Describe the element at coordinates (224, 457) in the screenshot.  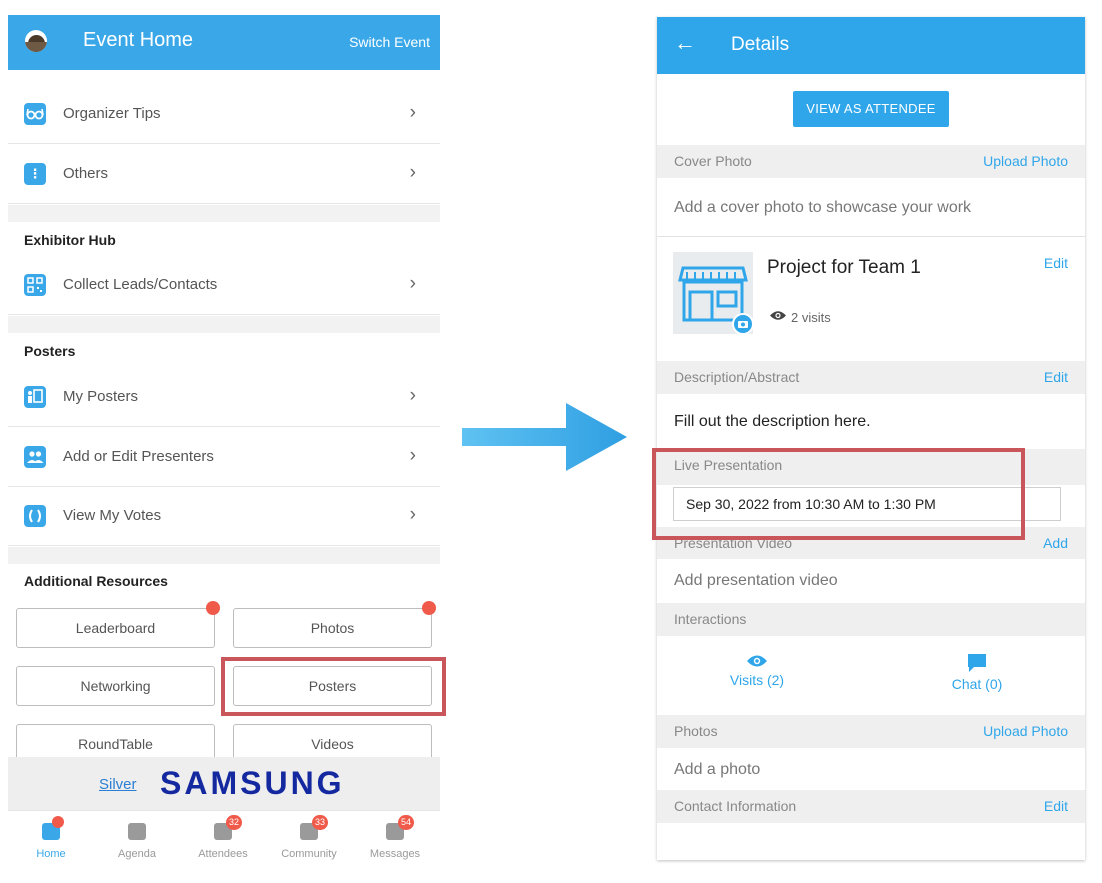
I see `menu-item-add-edit-presenters: Add or Edit Presenters ›` at that location.